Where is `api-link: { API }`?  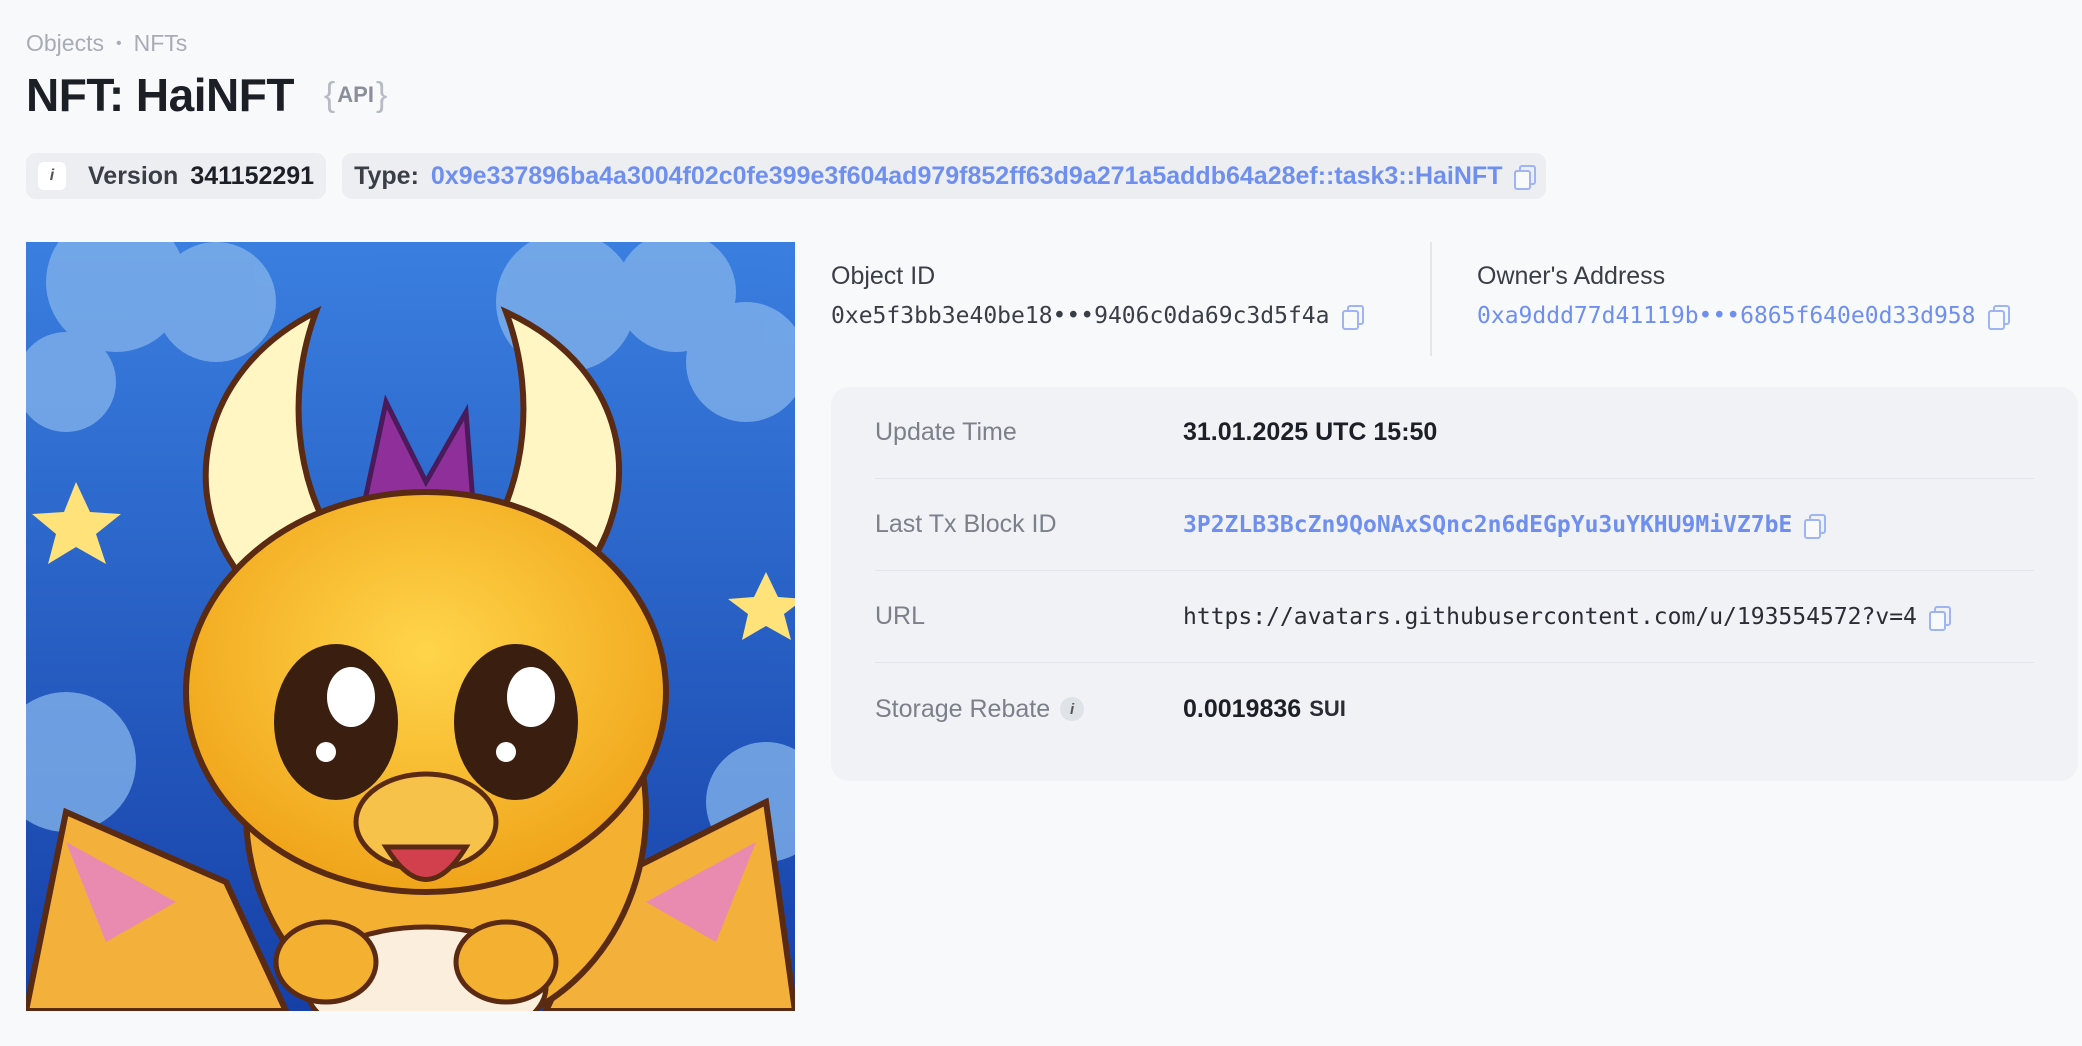
api-link: { API } is located at coordinates (355, 95).